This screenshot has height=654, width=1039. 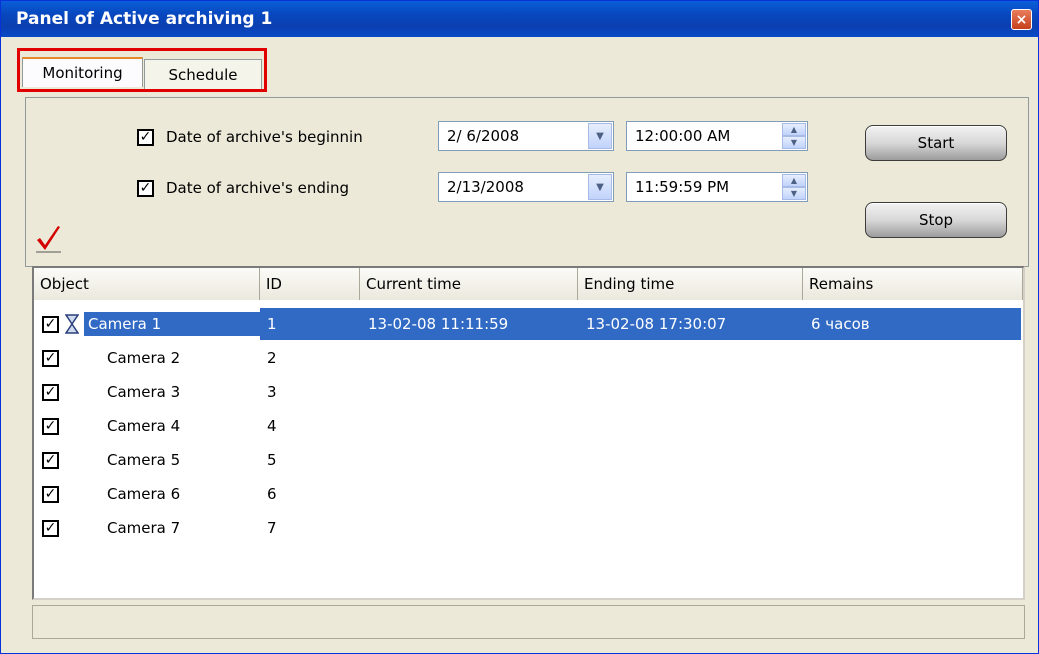 I want to click on column-header-label: Remains, so click(x=841, y=284).